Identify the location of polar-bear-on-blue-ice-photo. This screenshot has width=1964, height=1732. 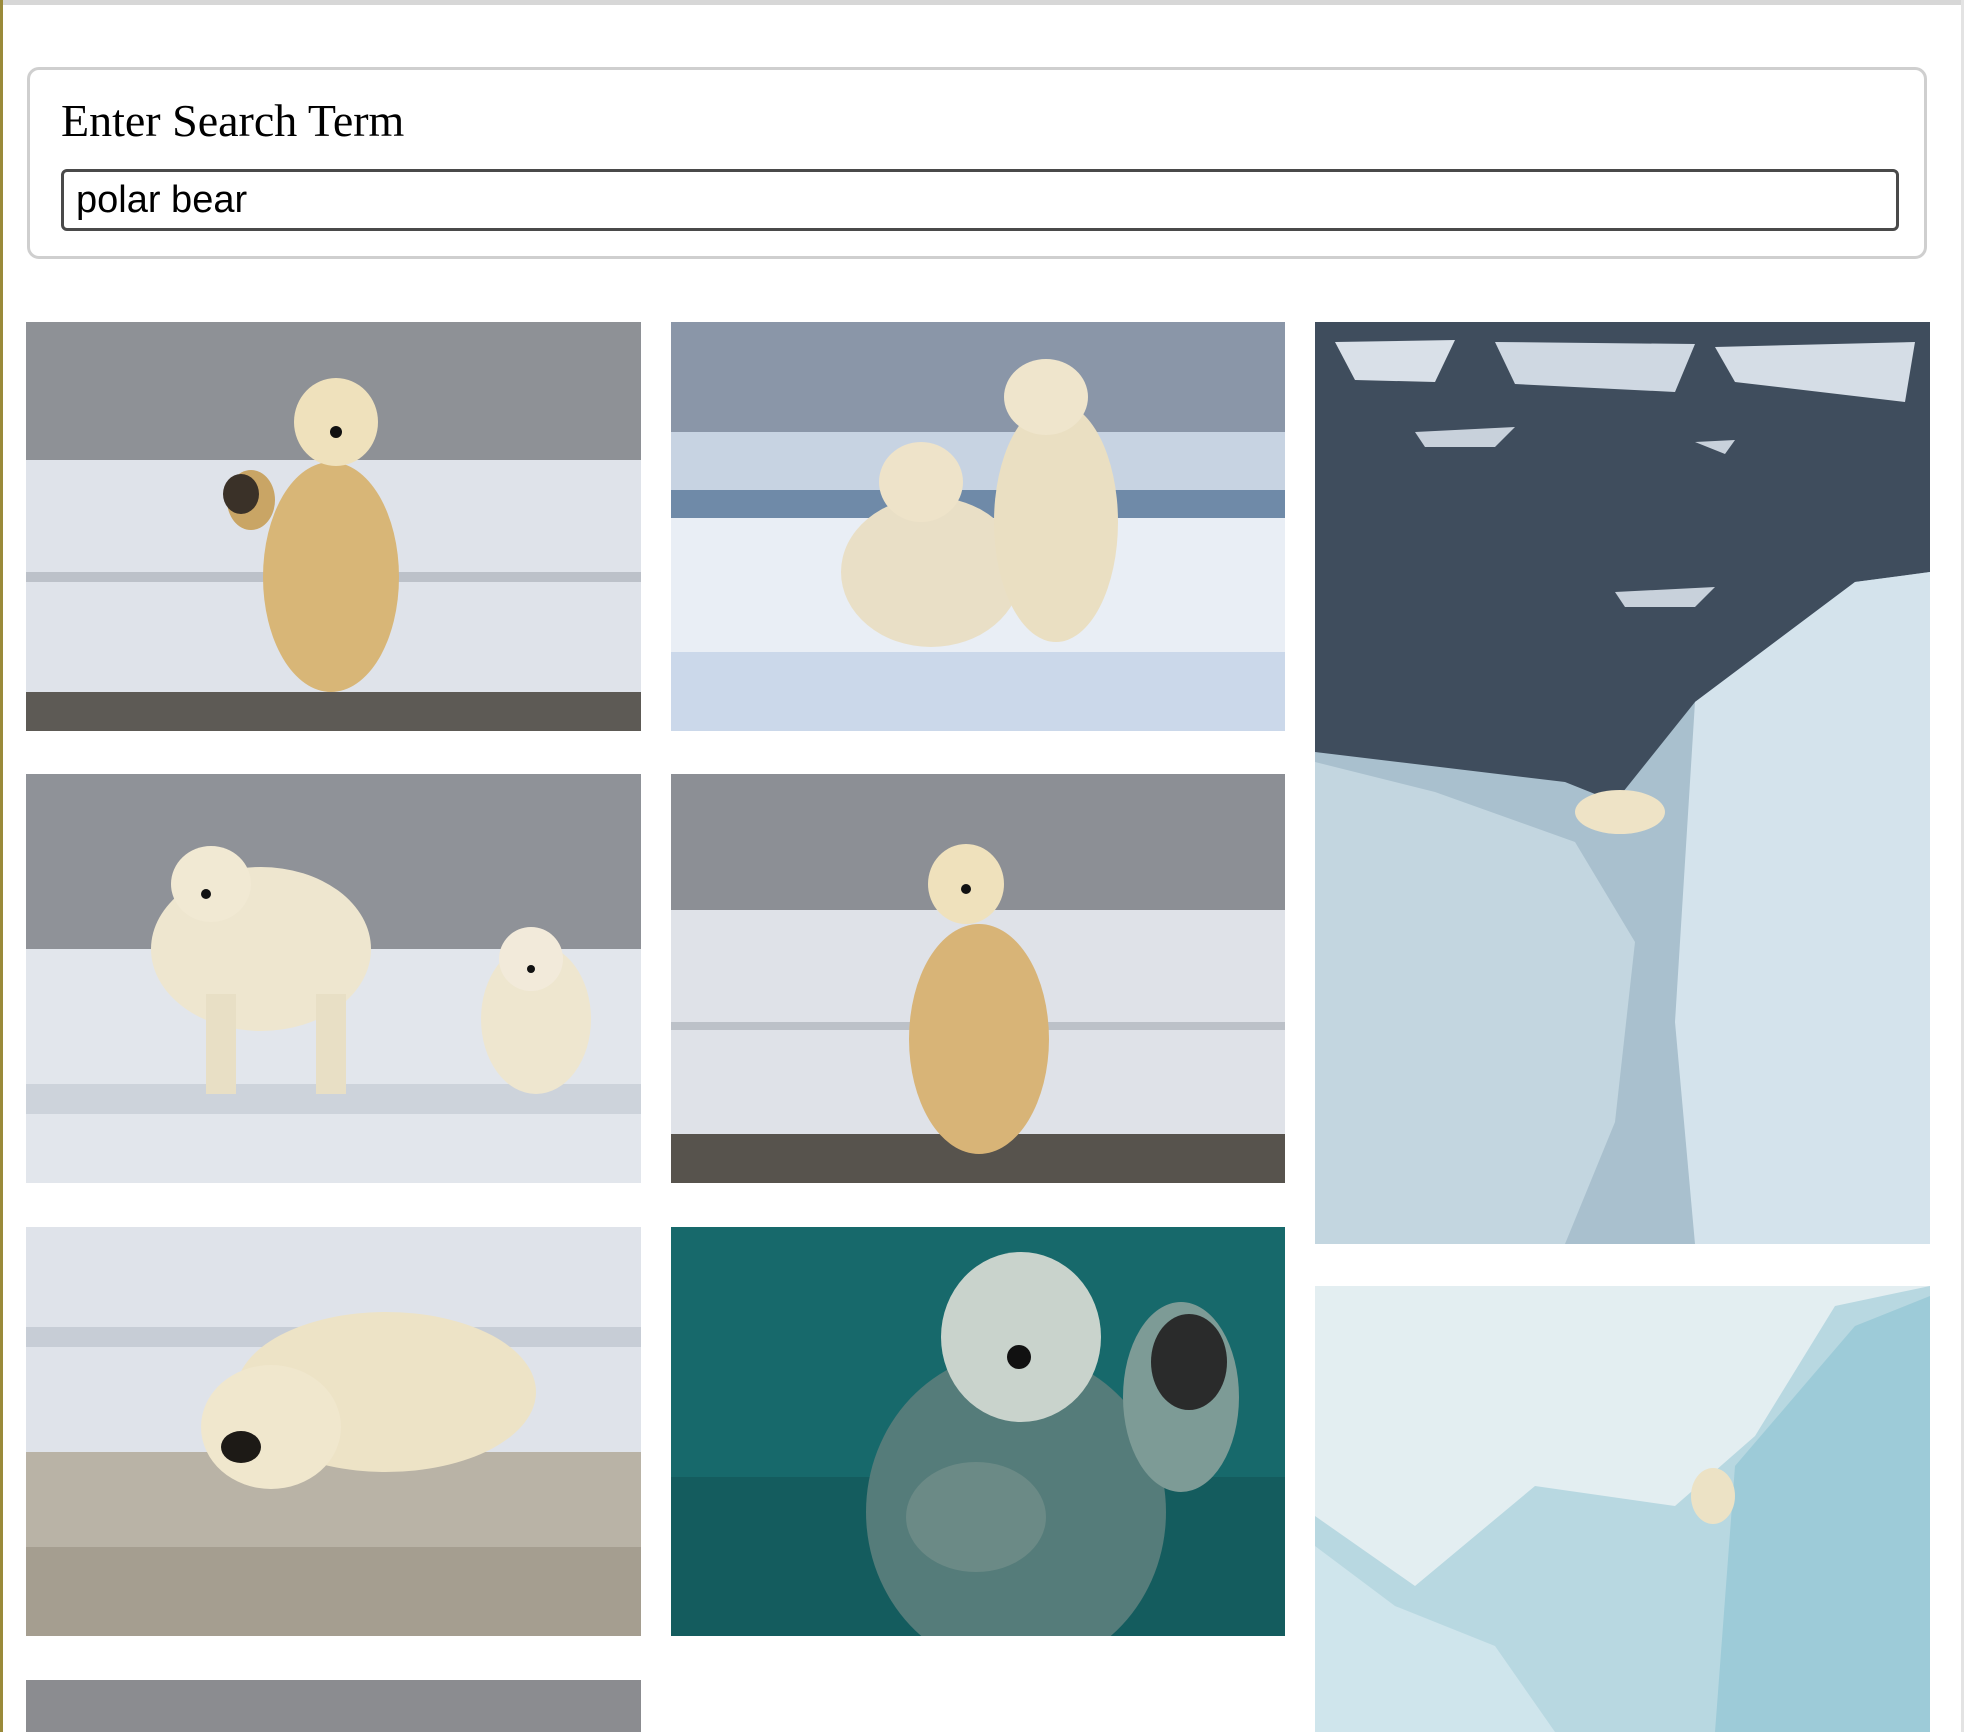
(1622, 1509).